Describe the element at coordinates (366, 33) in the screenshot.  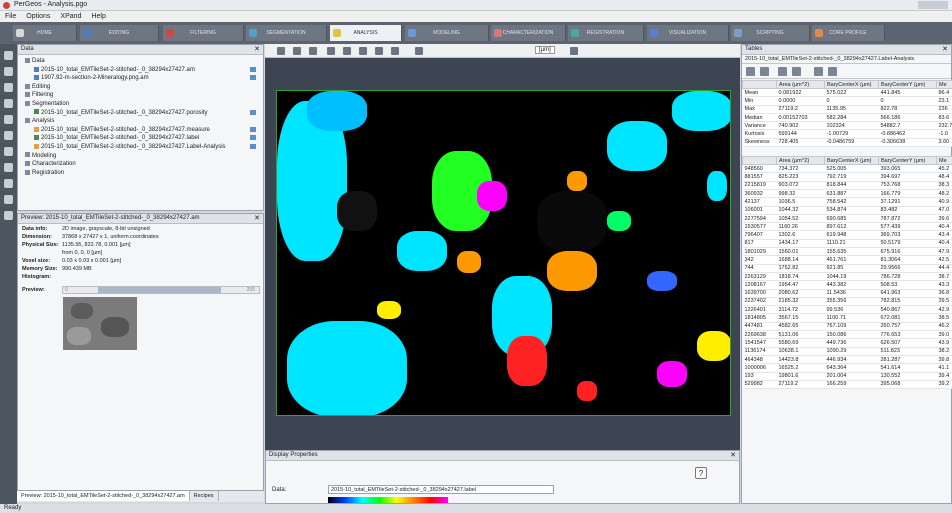
I see `tab-analysis: ANALYSIS` at that location.